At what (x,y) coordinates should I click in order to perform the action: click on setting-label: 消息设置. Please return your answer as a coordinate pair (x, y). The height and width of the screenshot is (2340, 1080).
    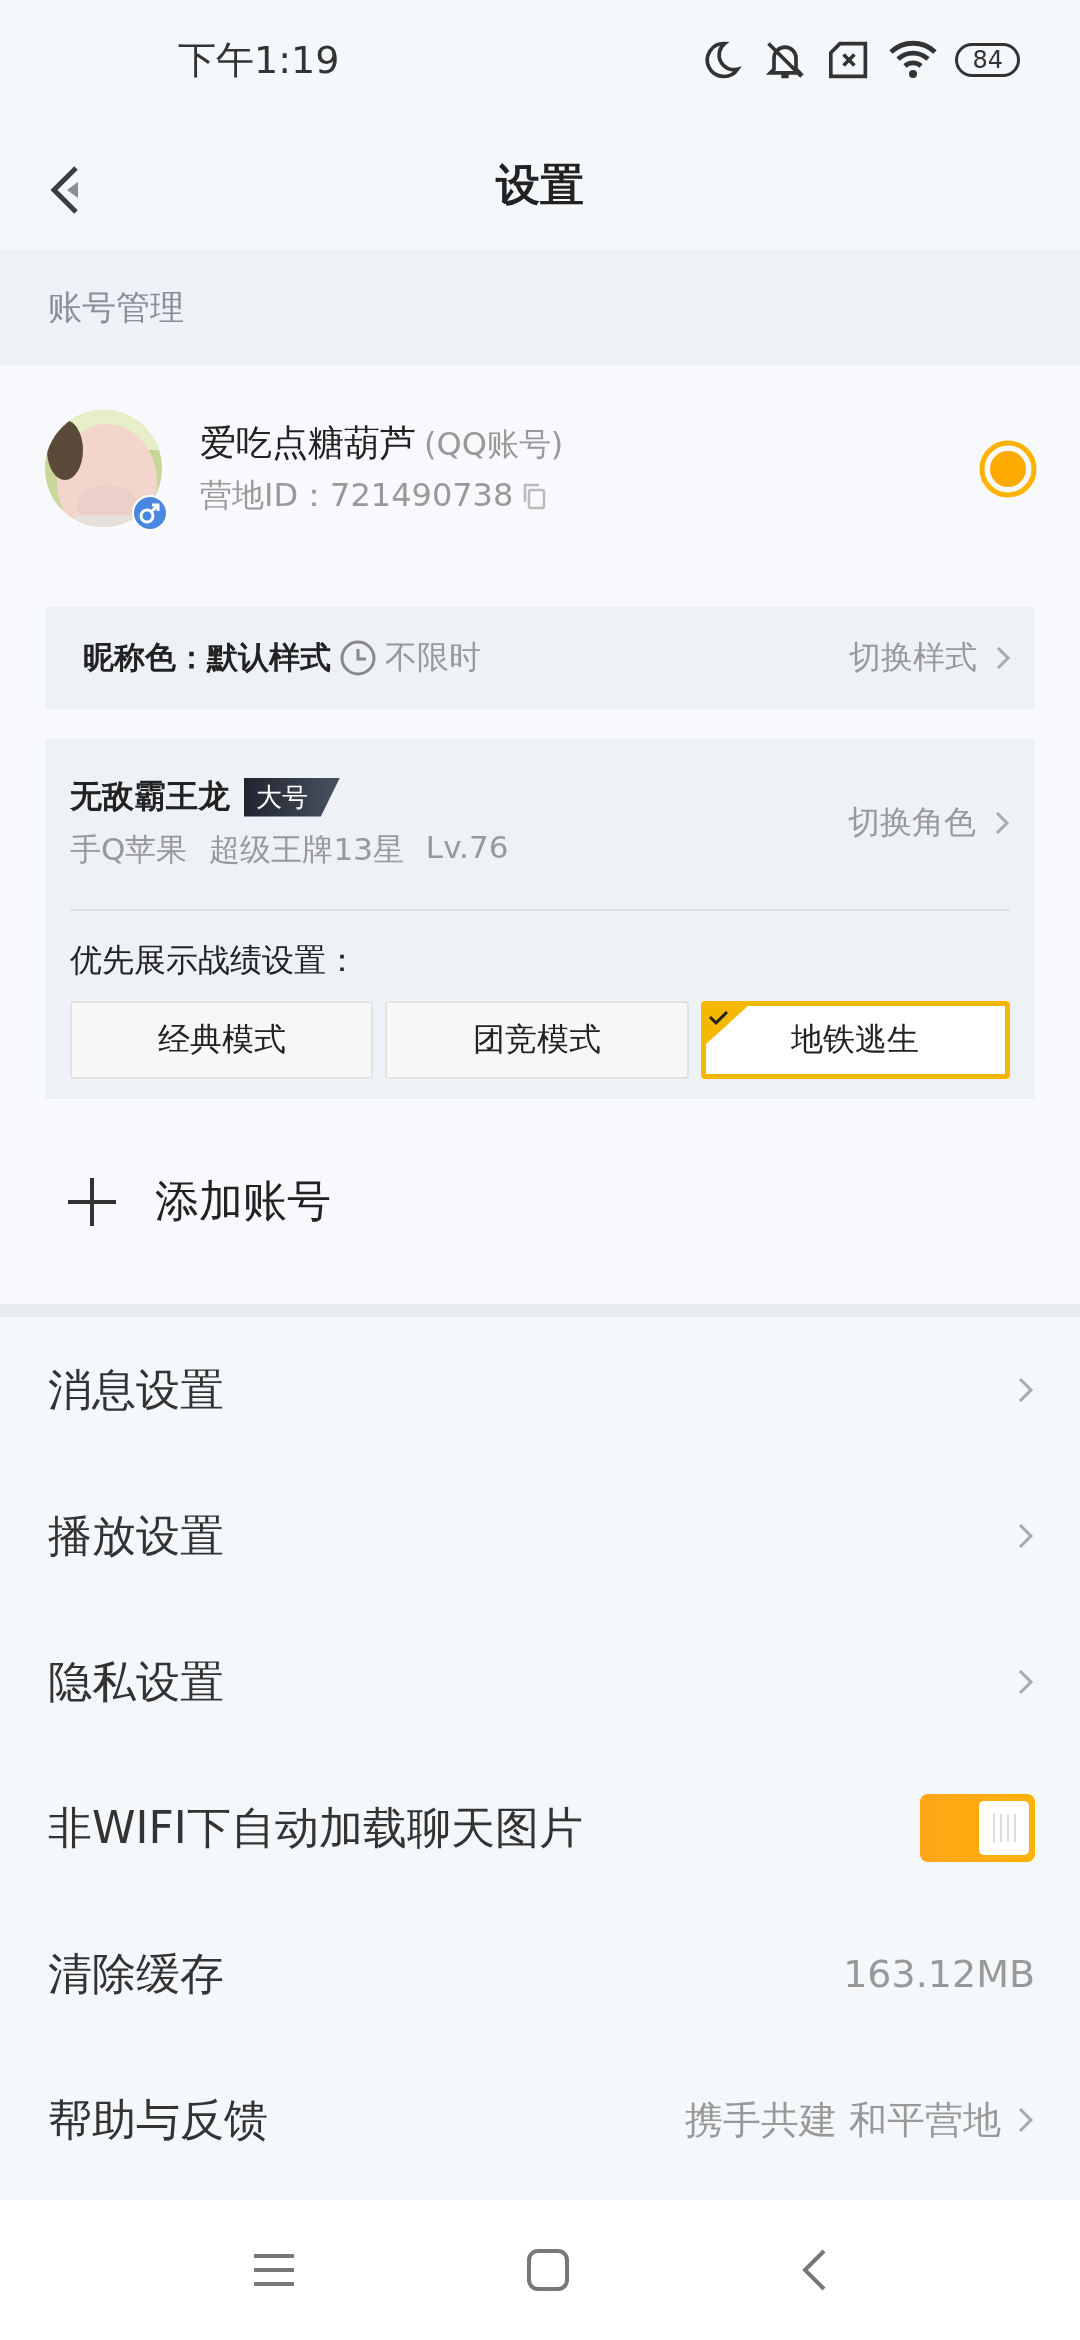
    Looking at the image, I should click on (136, 1390).